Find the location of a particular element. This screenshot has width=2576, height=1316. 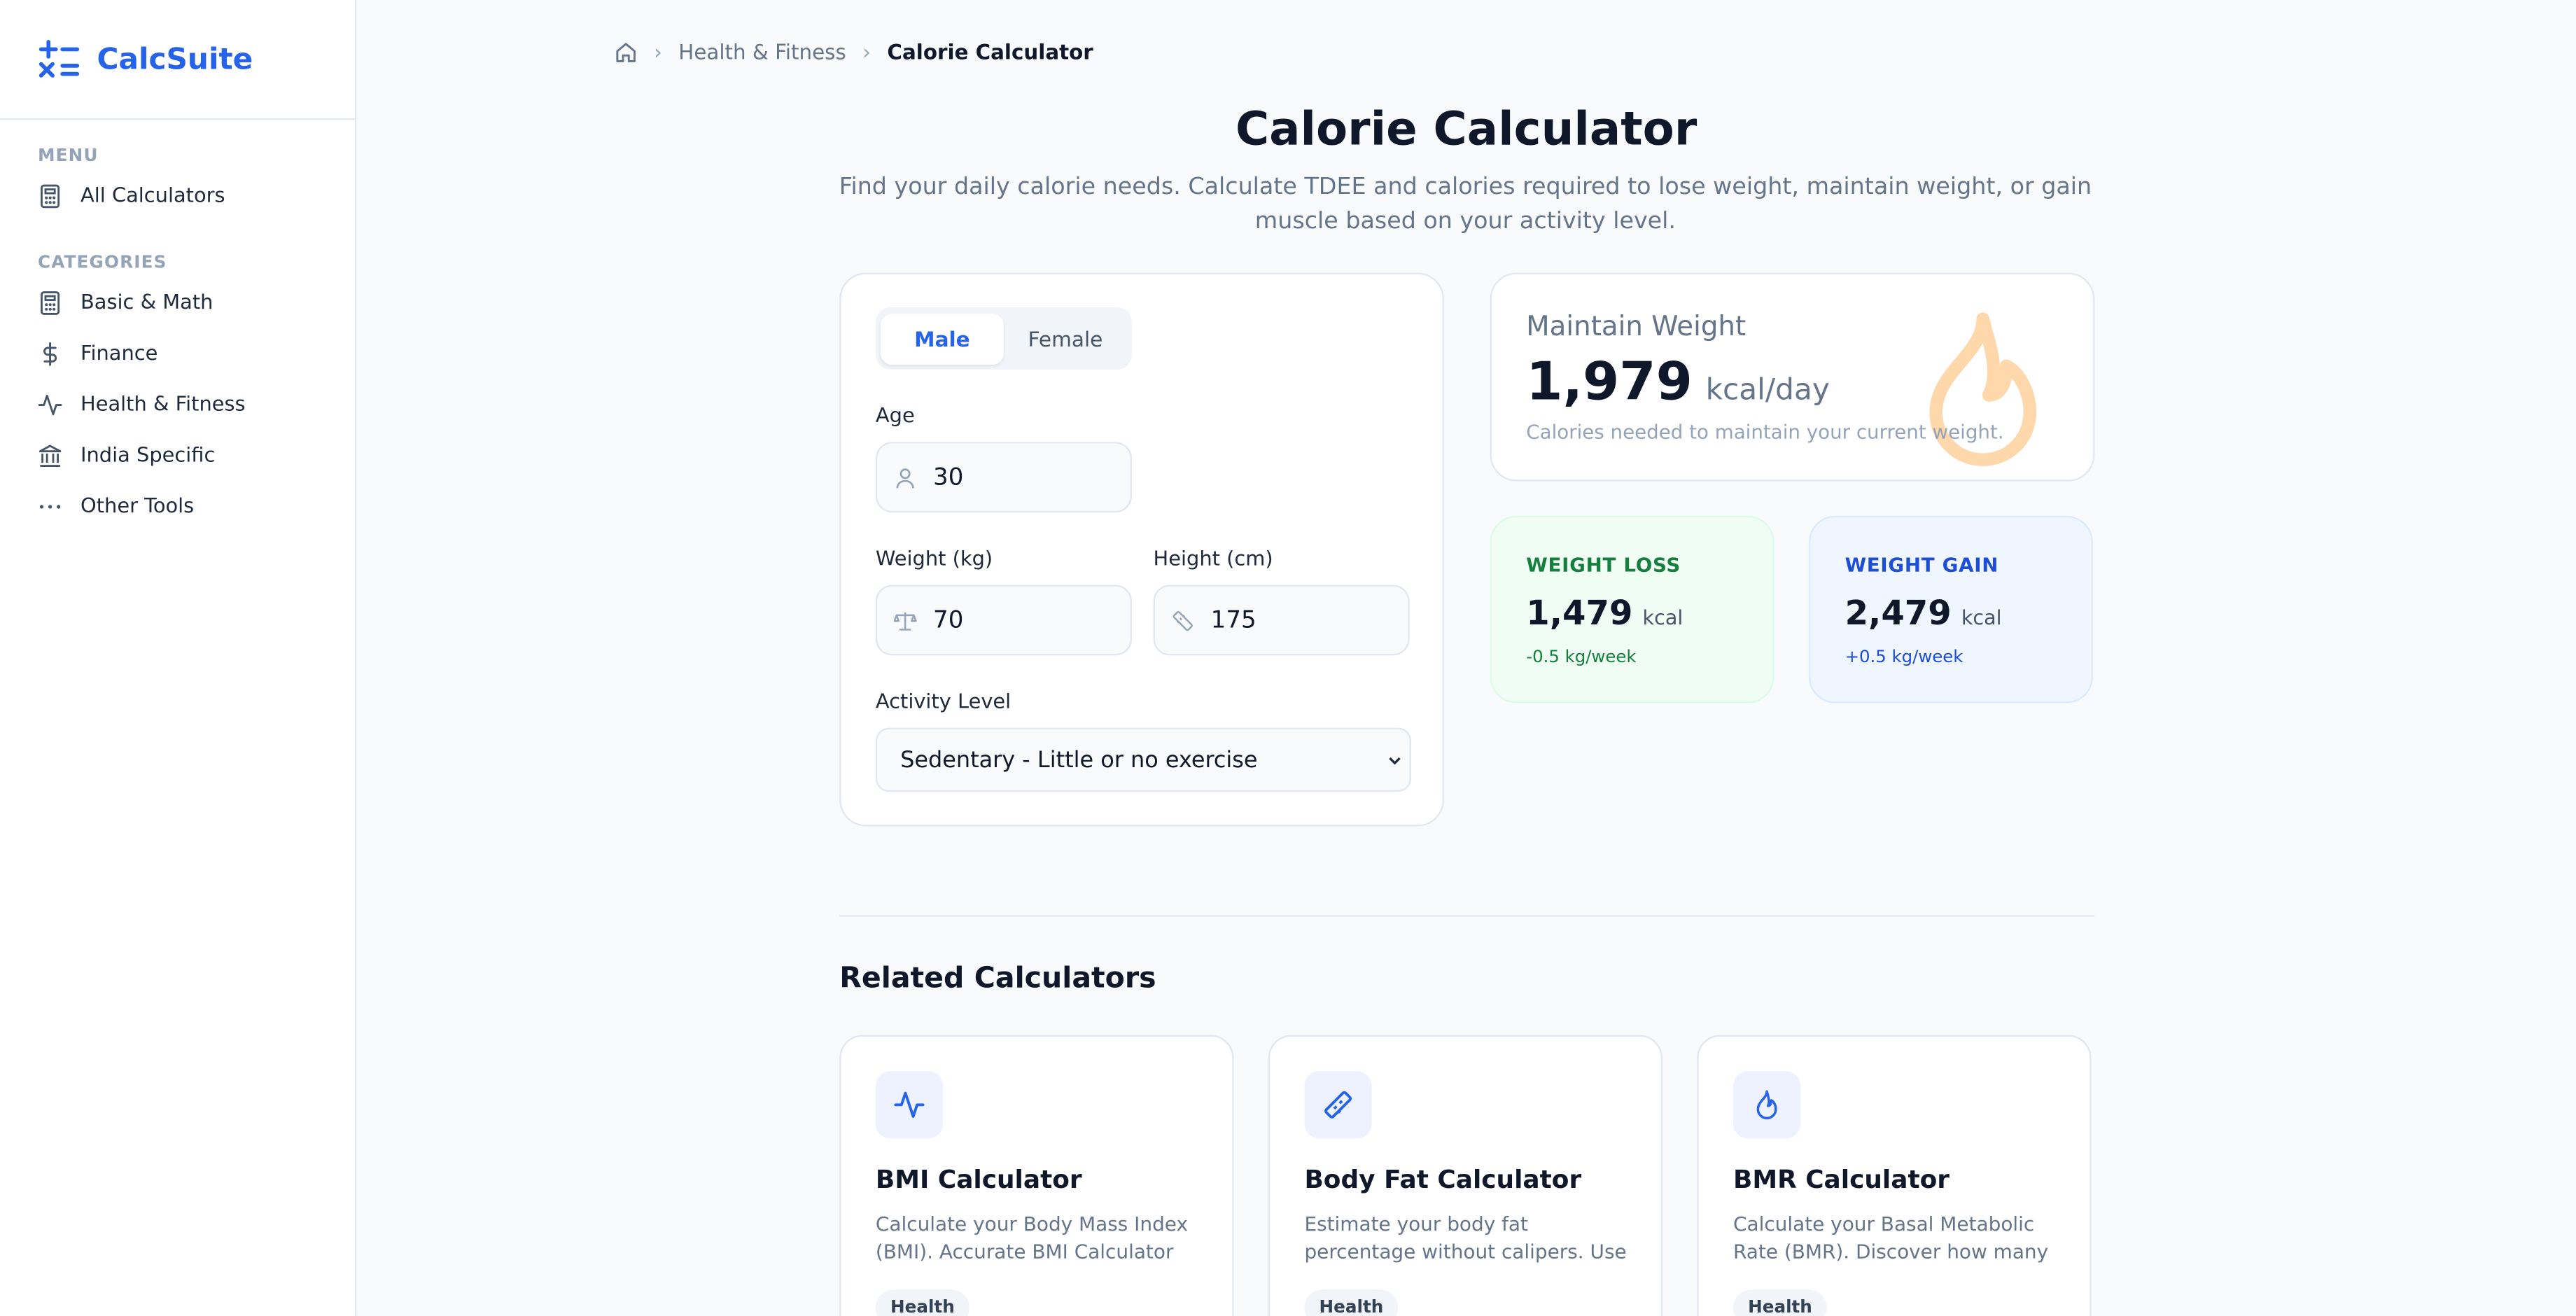

scale-icon is located at coordinates (905, 620).